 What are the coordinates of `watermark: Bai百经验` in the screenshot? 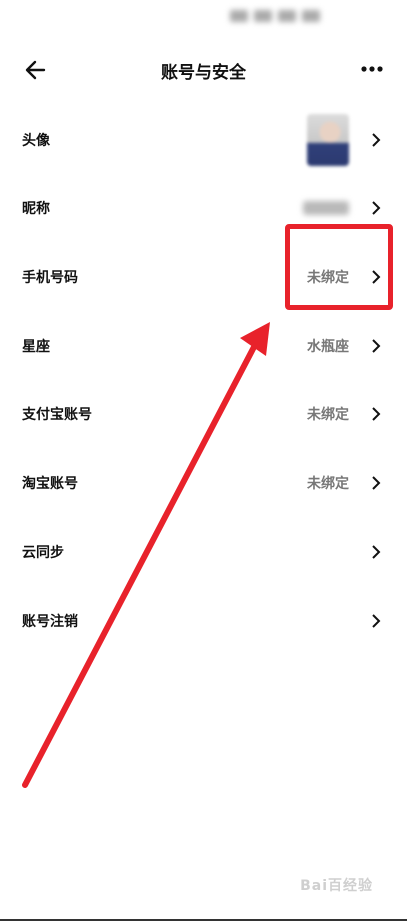 It's located at (336, 886).